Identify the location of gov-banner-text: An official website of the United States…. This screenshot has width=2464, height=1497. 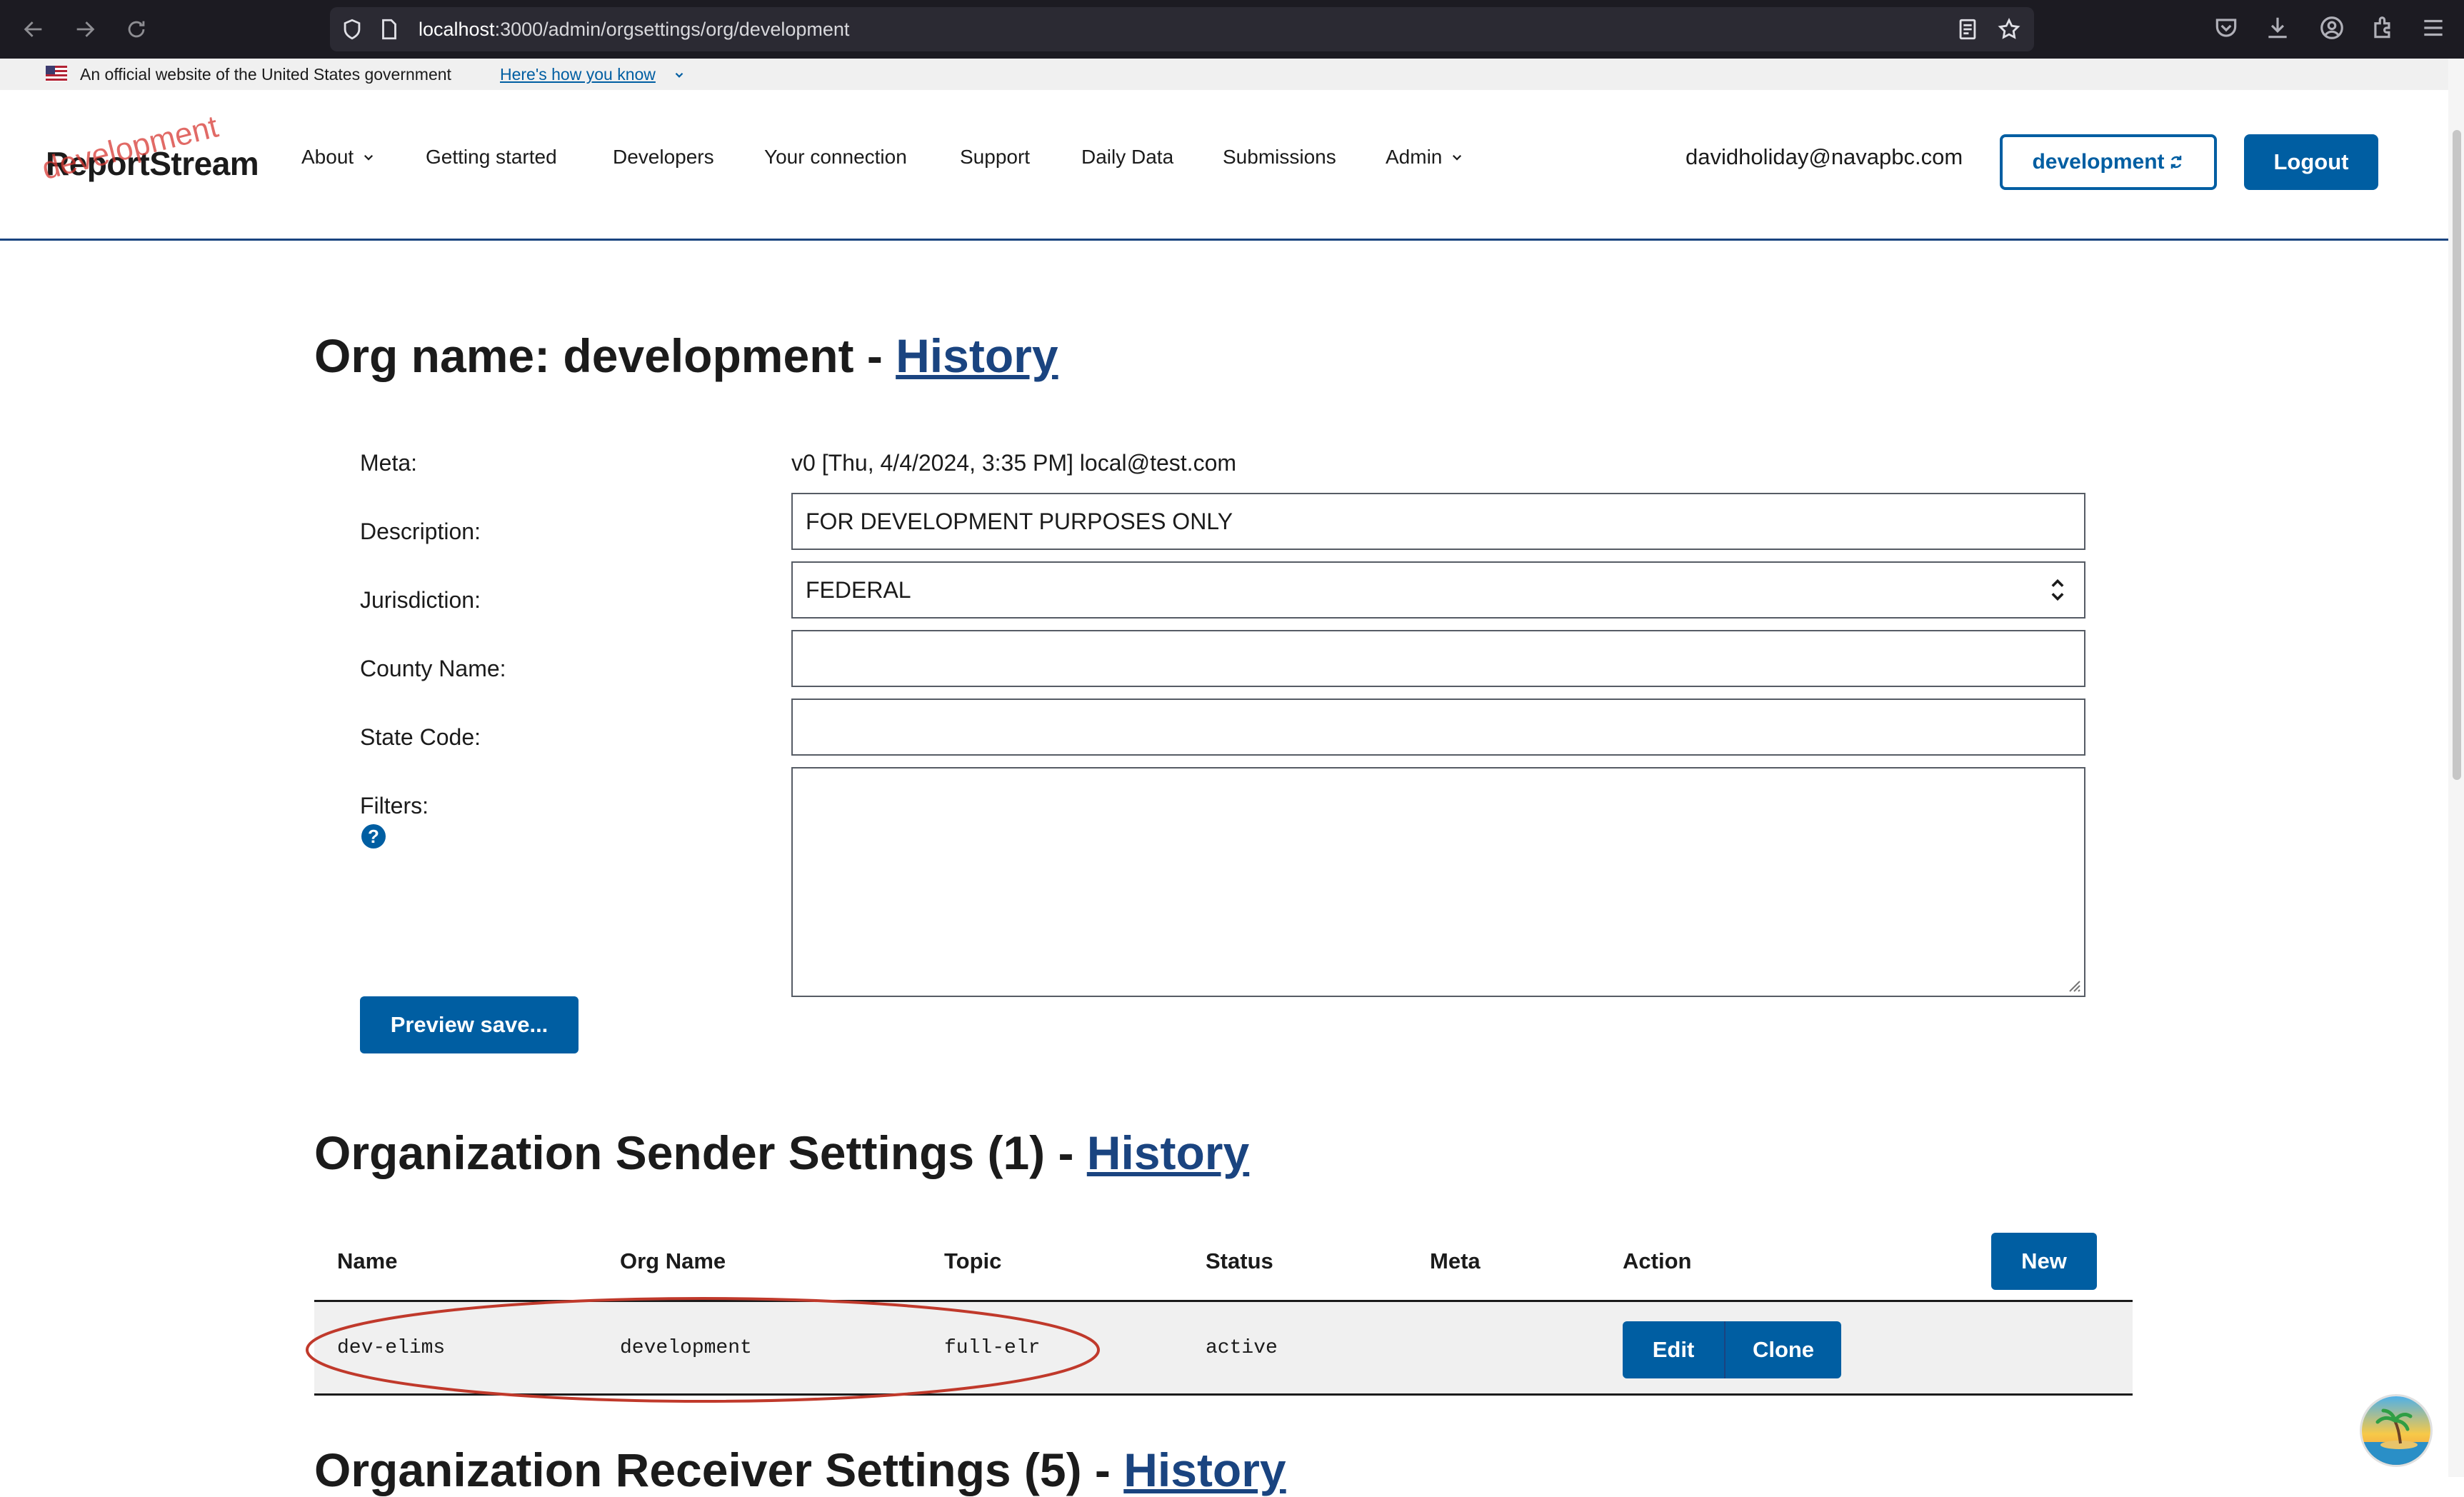
(265, 74).